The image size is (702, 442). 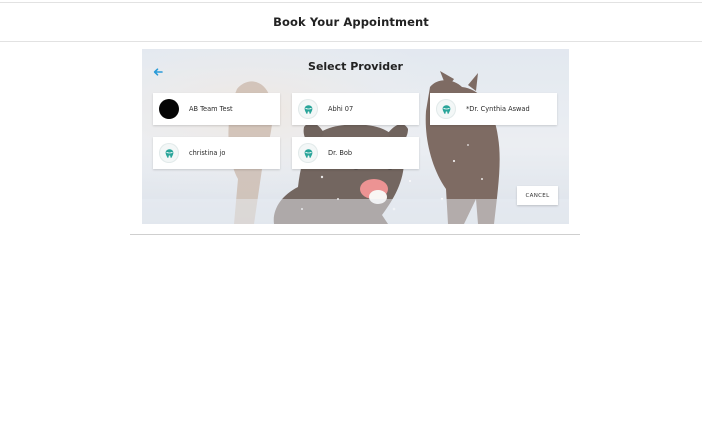 I want to click on avatar, so click(x=169, y=109).